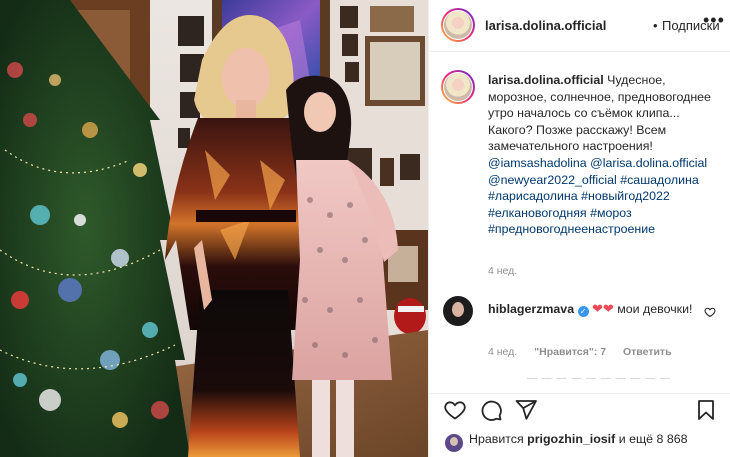  Describe the element at coordinates (571, 439) in the screenshot. I see `liker-username: prigozhin_iosif` at that location.